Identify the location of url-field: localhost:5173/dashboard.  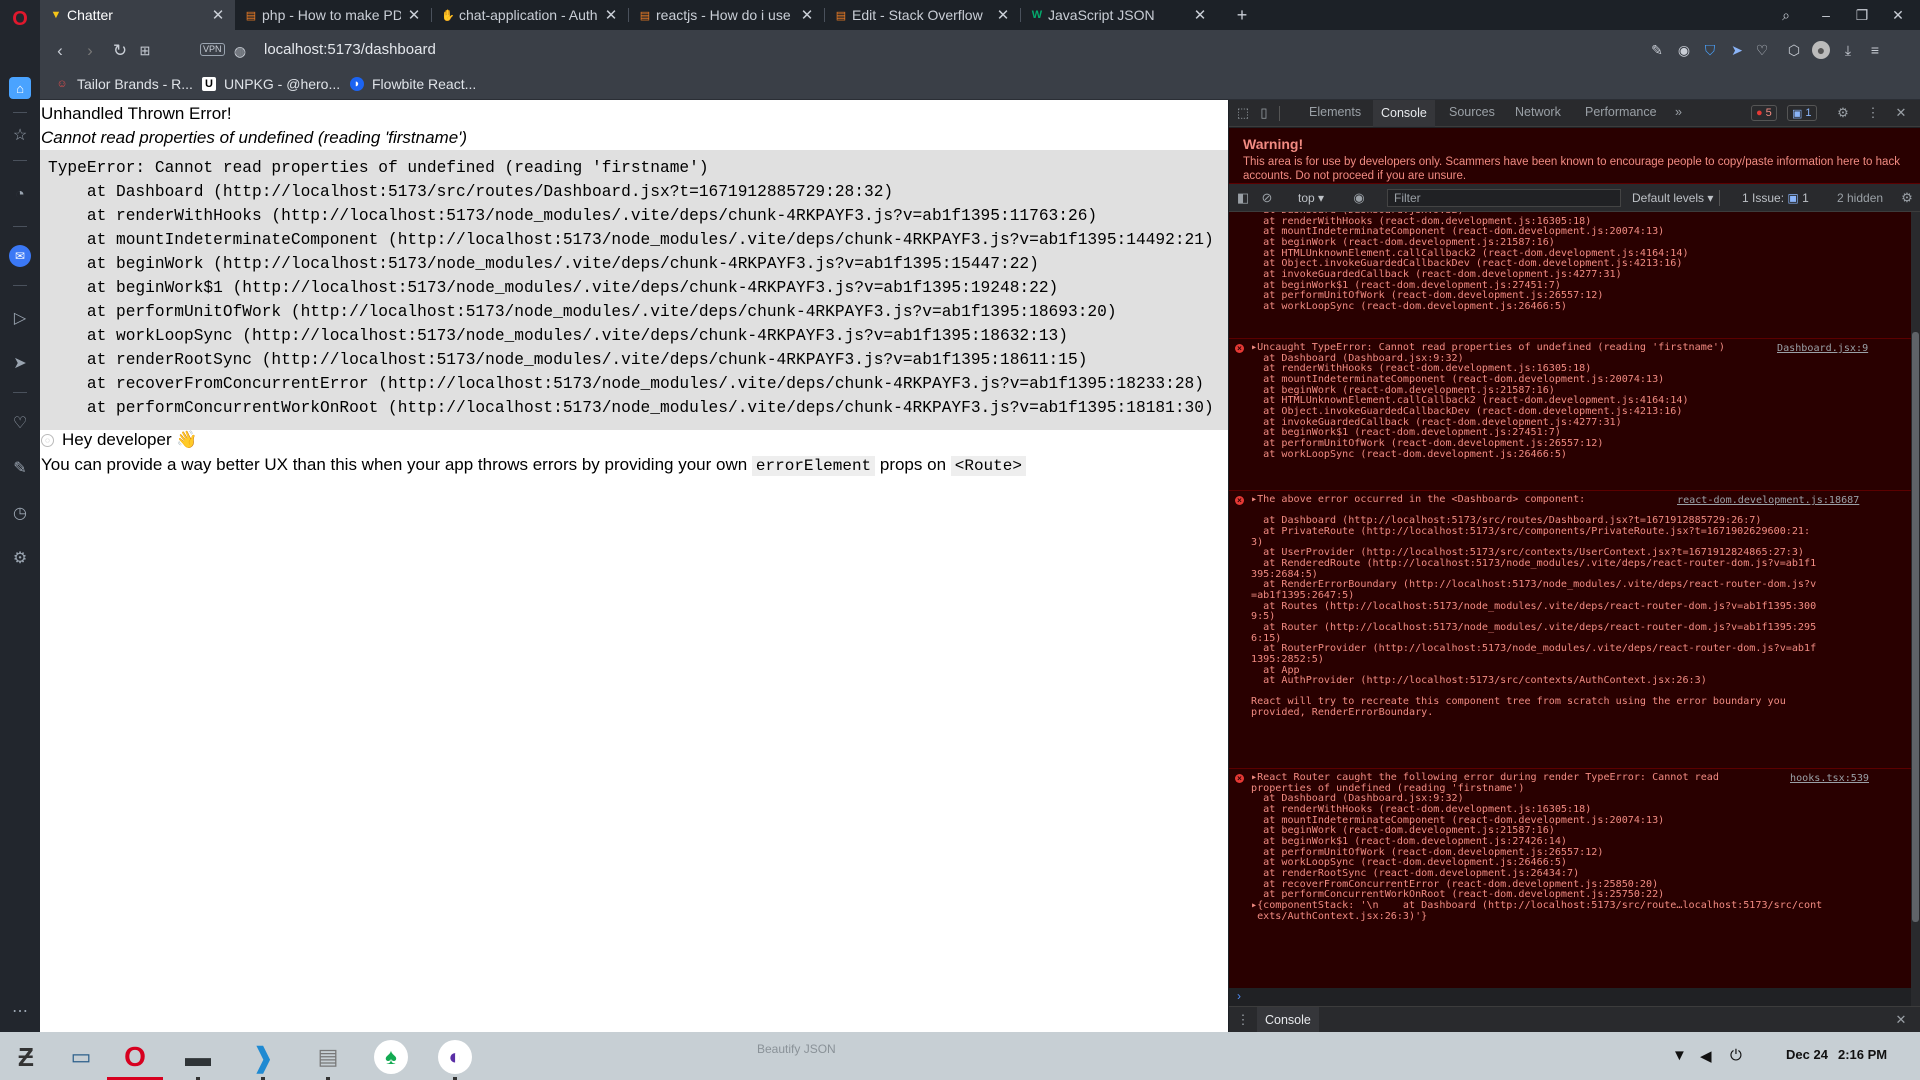
(350, 49).